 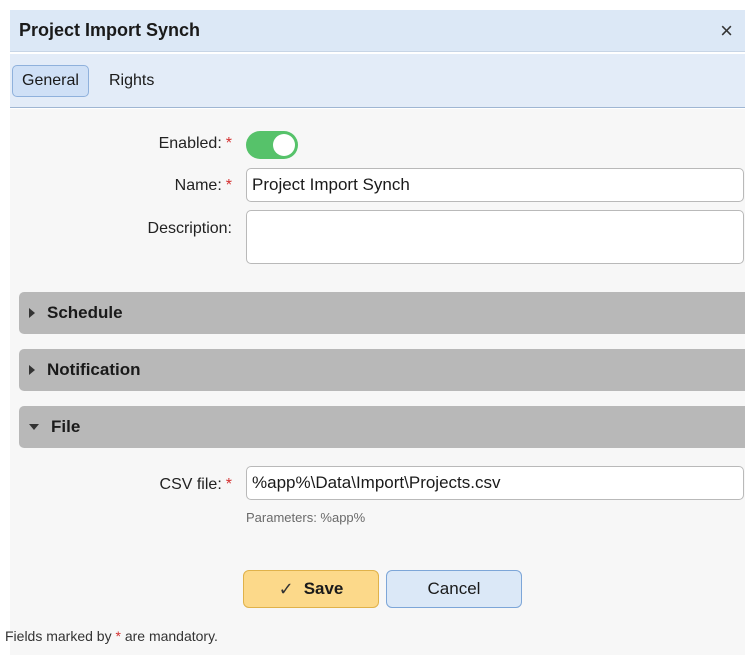 I want to click on csv-file-label-text: CSV file:, so click(x=190, y=484).